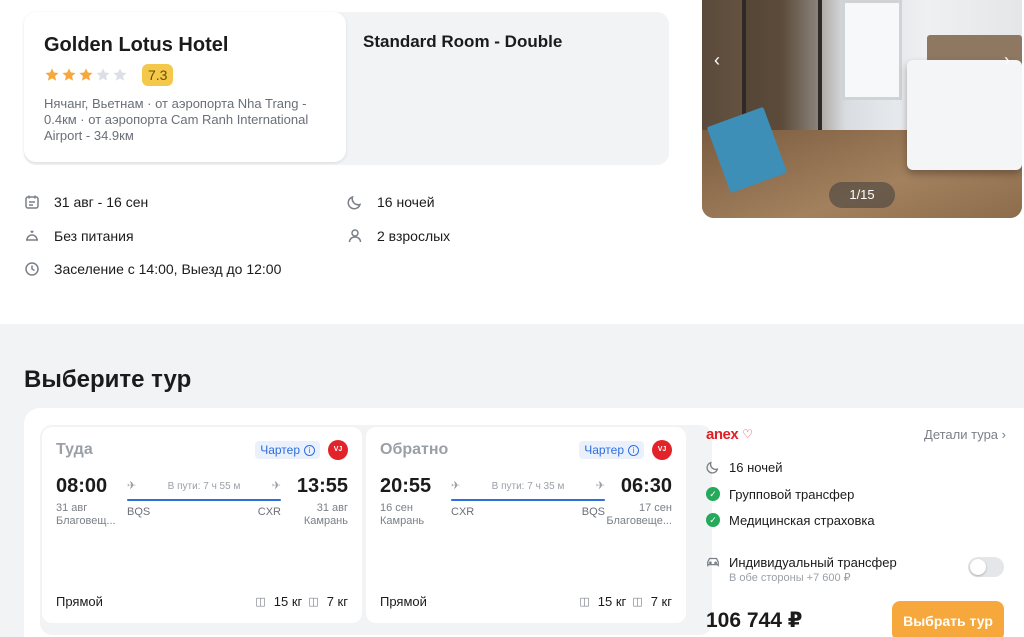 This screenshot has width=1024, height=637. I want to click on fact-guests: 2 взрослых, so click(398, 236).